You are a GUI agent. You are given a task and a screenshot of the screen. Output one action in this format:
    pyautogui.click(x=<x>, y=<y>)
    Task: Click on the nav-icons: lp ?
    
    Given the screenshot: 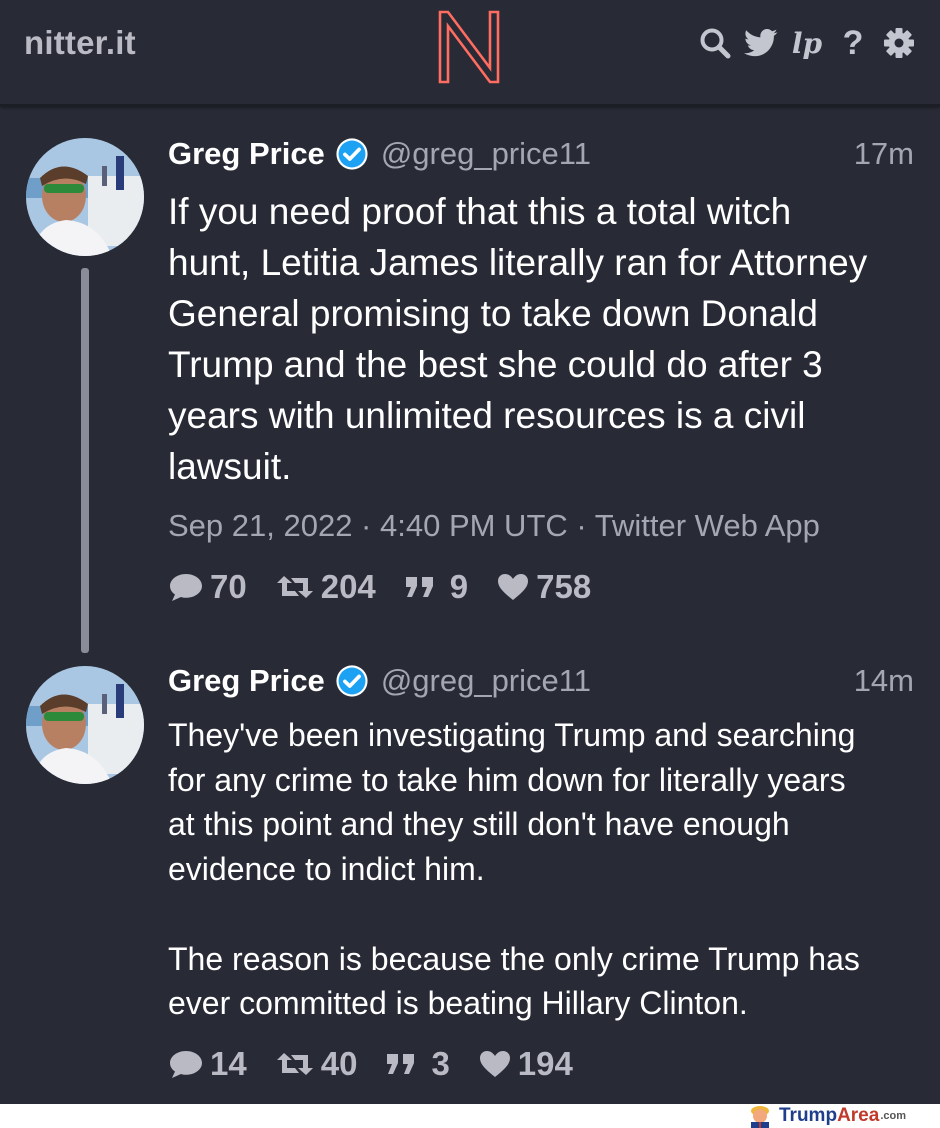 What is the action you would take?
    pyautogui.click(x=807, y=42)
    